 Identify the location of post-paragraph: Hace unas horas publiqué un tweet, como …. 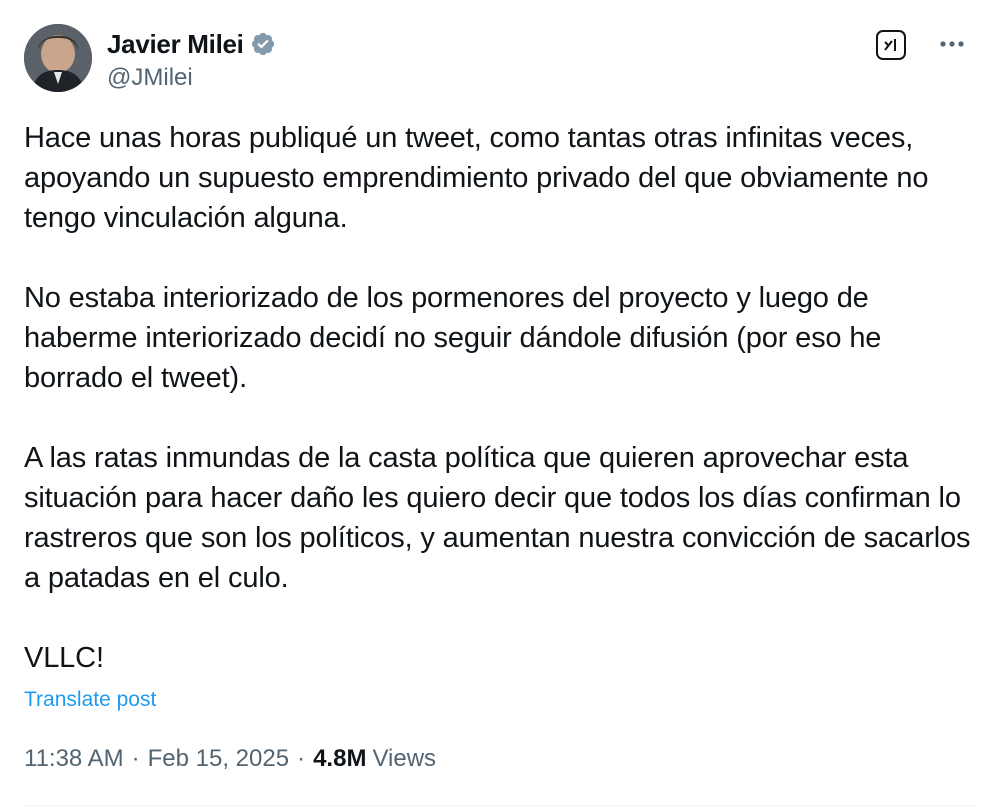
(476, 178).